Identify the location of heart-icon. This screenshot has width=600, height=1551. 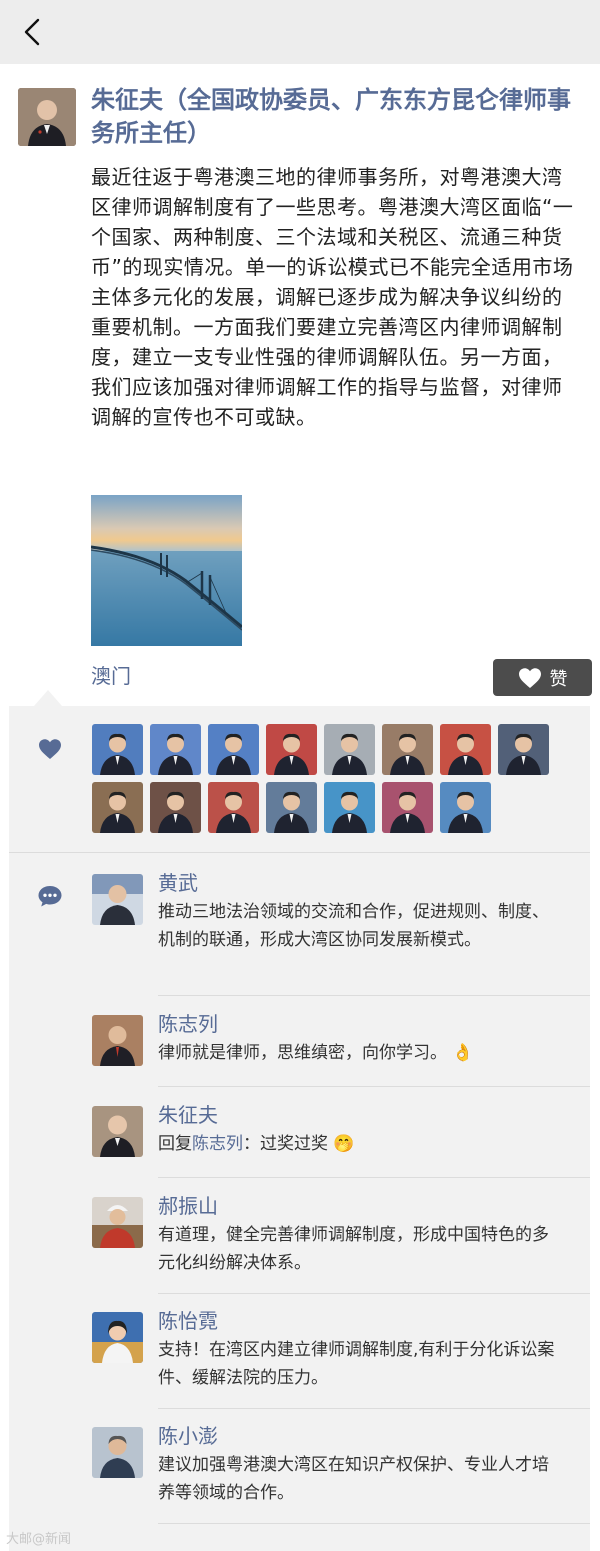
(529, 677).